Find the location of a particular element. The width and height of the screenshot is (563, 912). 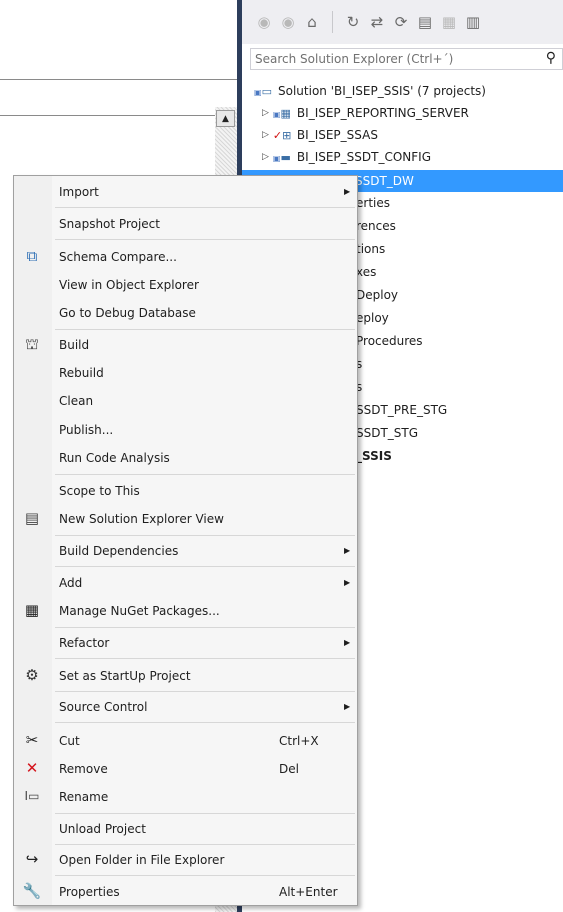

tree-item-folder: tions is located at coordinates (459, 249).